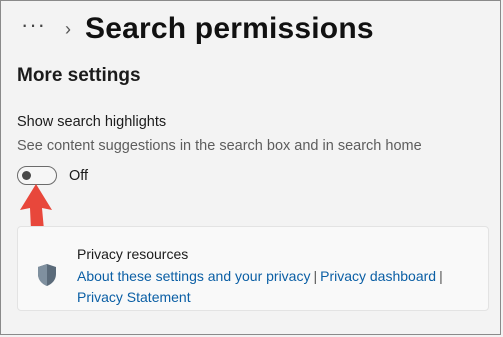 This screenshot has height=337, width=503. What do you see at coordinates (92, 122) in the screenshot?
I see `setting-label: Show search highlights` at bounding box center [92, 122].